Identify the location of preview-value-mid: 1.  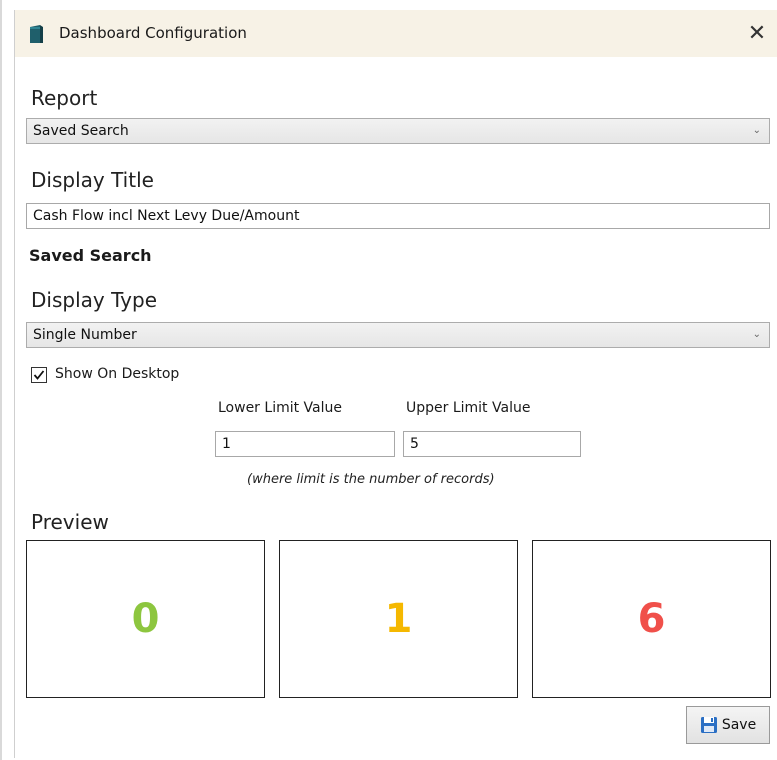
(398, 619).